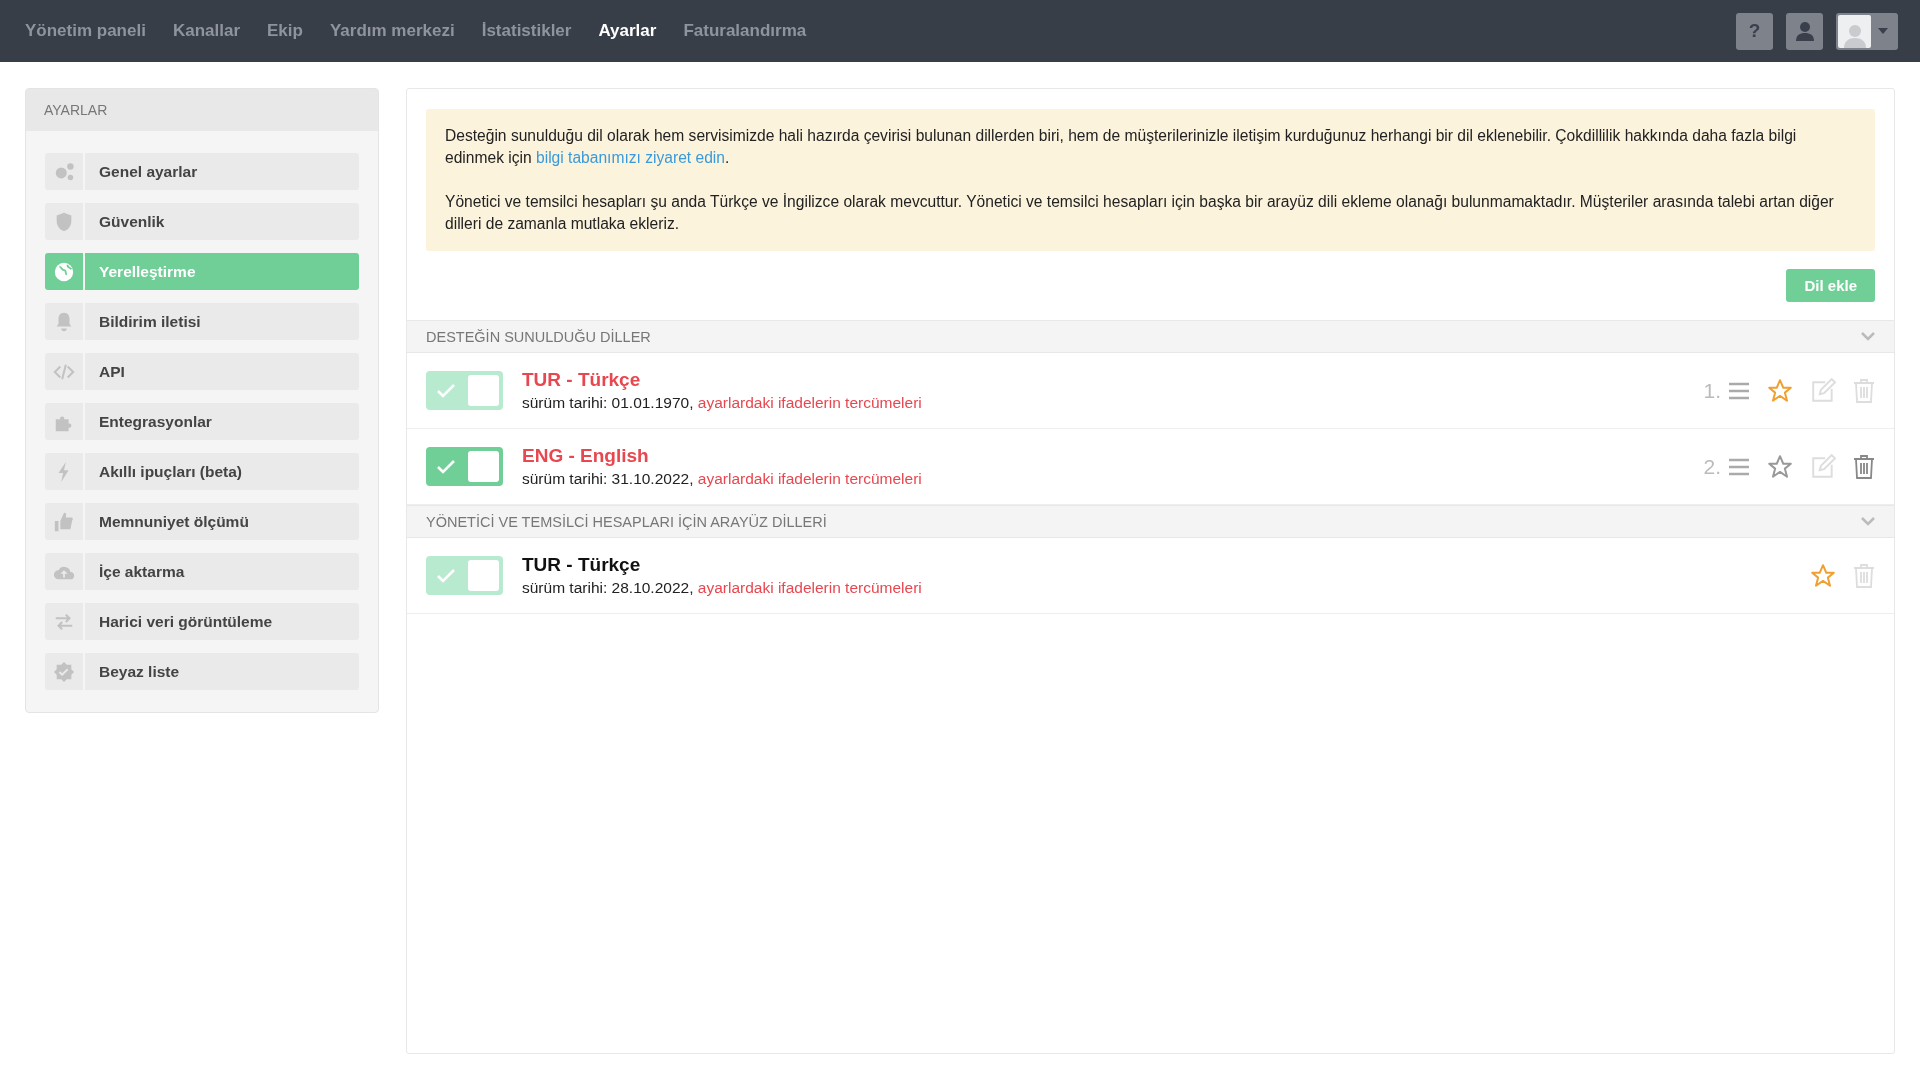 The height and width of the screenshot is (1080, 1920). What do you see at coordinates (809, 478) in the screenshot?
I see `translations-link: ayarlardaki ifadelerin tercümeleri` at bounding box center [809, 478].